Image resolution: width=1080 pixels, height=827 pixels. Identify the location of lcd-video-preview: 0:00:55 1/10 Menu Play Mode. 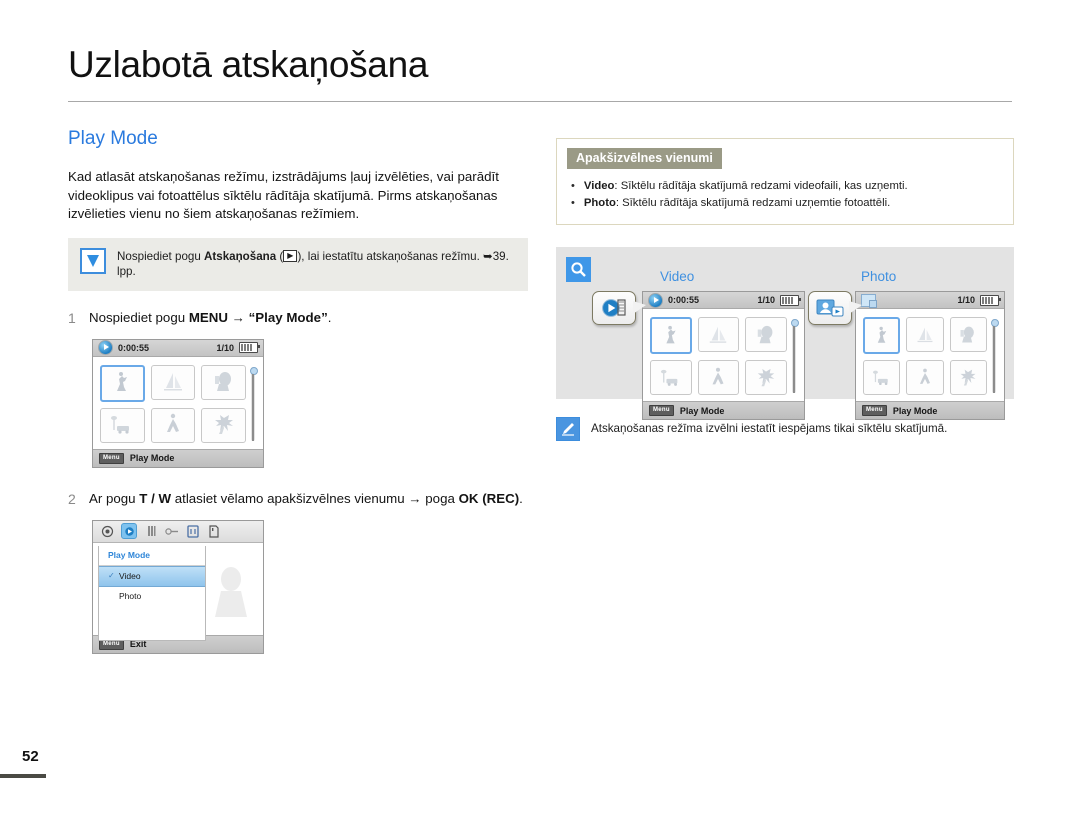
(723, 355).